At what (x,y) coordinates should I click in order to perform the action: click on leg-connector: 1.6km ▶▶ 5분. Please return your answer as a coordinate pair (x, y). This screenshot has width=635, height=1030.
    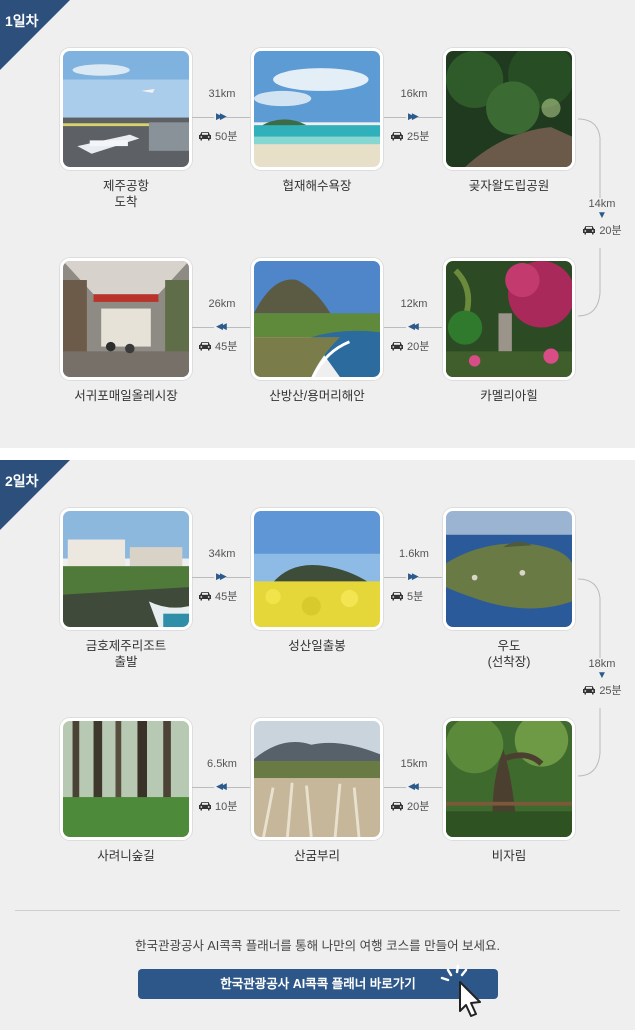
    Looking at the image, I should click on (414, 578).